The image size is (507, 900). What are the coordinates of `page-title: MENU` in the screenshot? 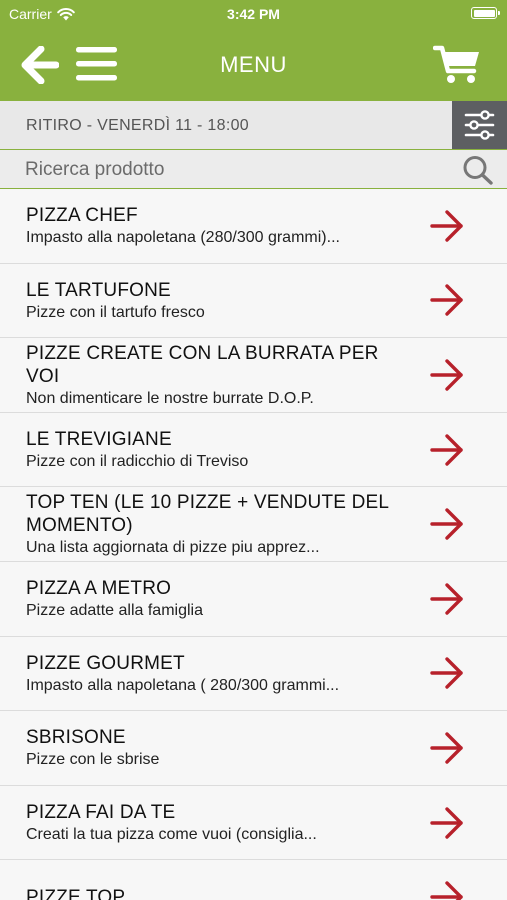 It's located at (253, 64).